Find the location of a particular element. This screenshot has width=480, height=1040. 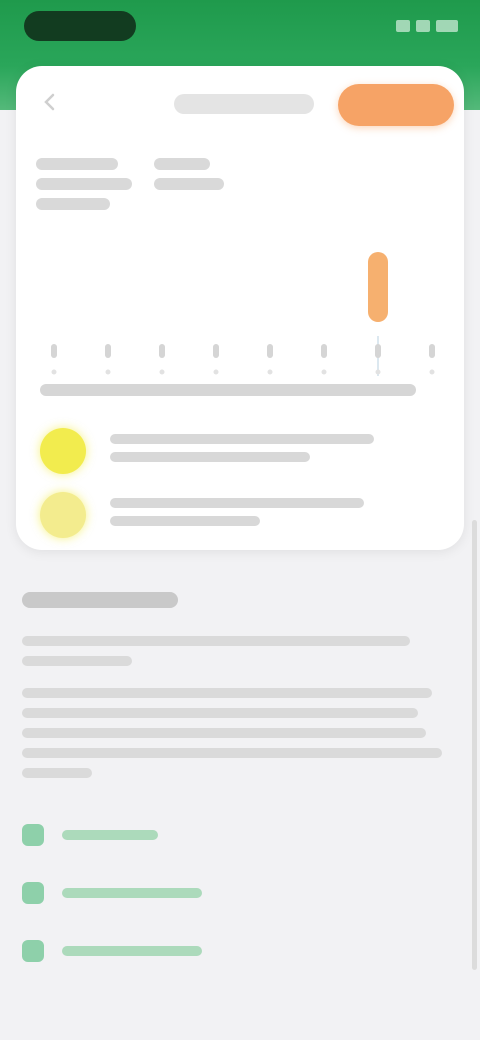

scrollbar is located at coordinates (474, 745).